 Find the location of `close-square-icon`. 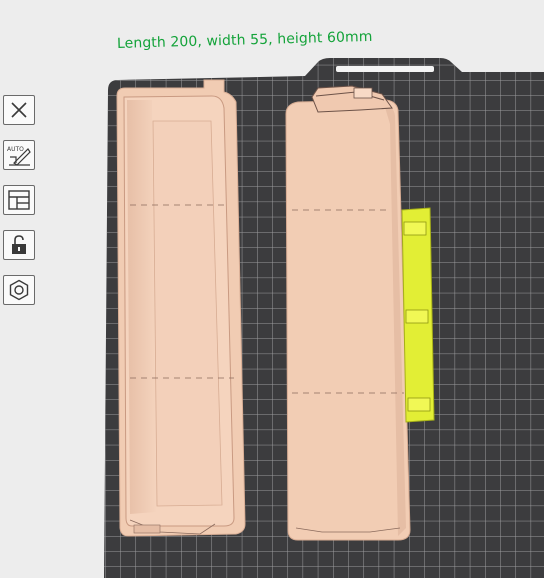

close-square-icon is located at coordinates (19, 110).